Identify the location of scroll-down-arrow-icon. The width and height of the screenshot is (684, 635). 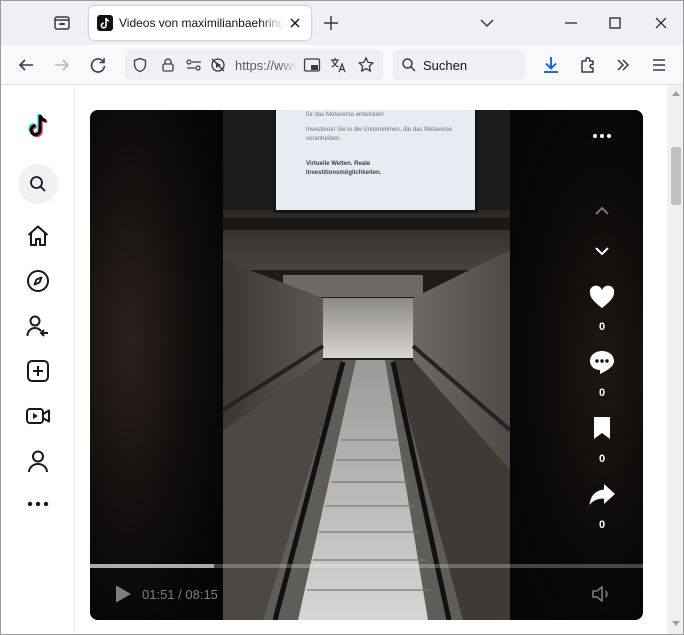
(676, 624).